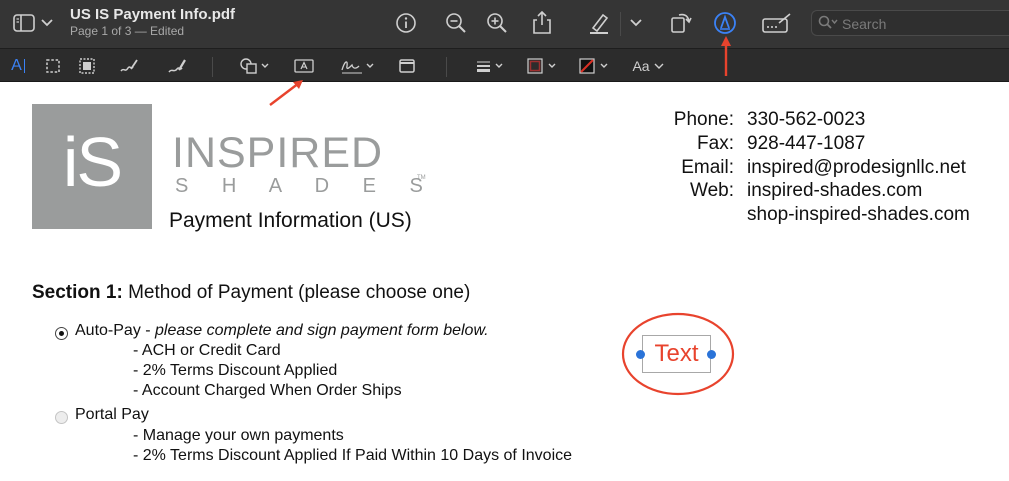 This screenshot has width=1009, height=481. I want to click on logo-wordmark: INSPIRED, so click(278, 153).